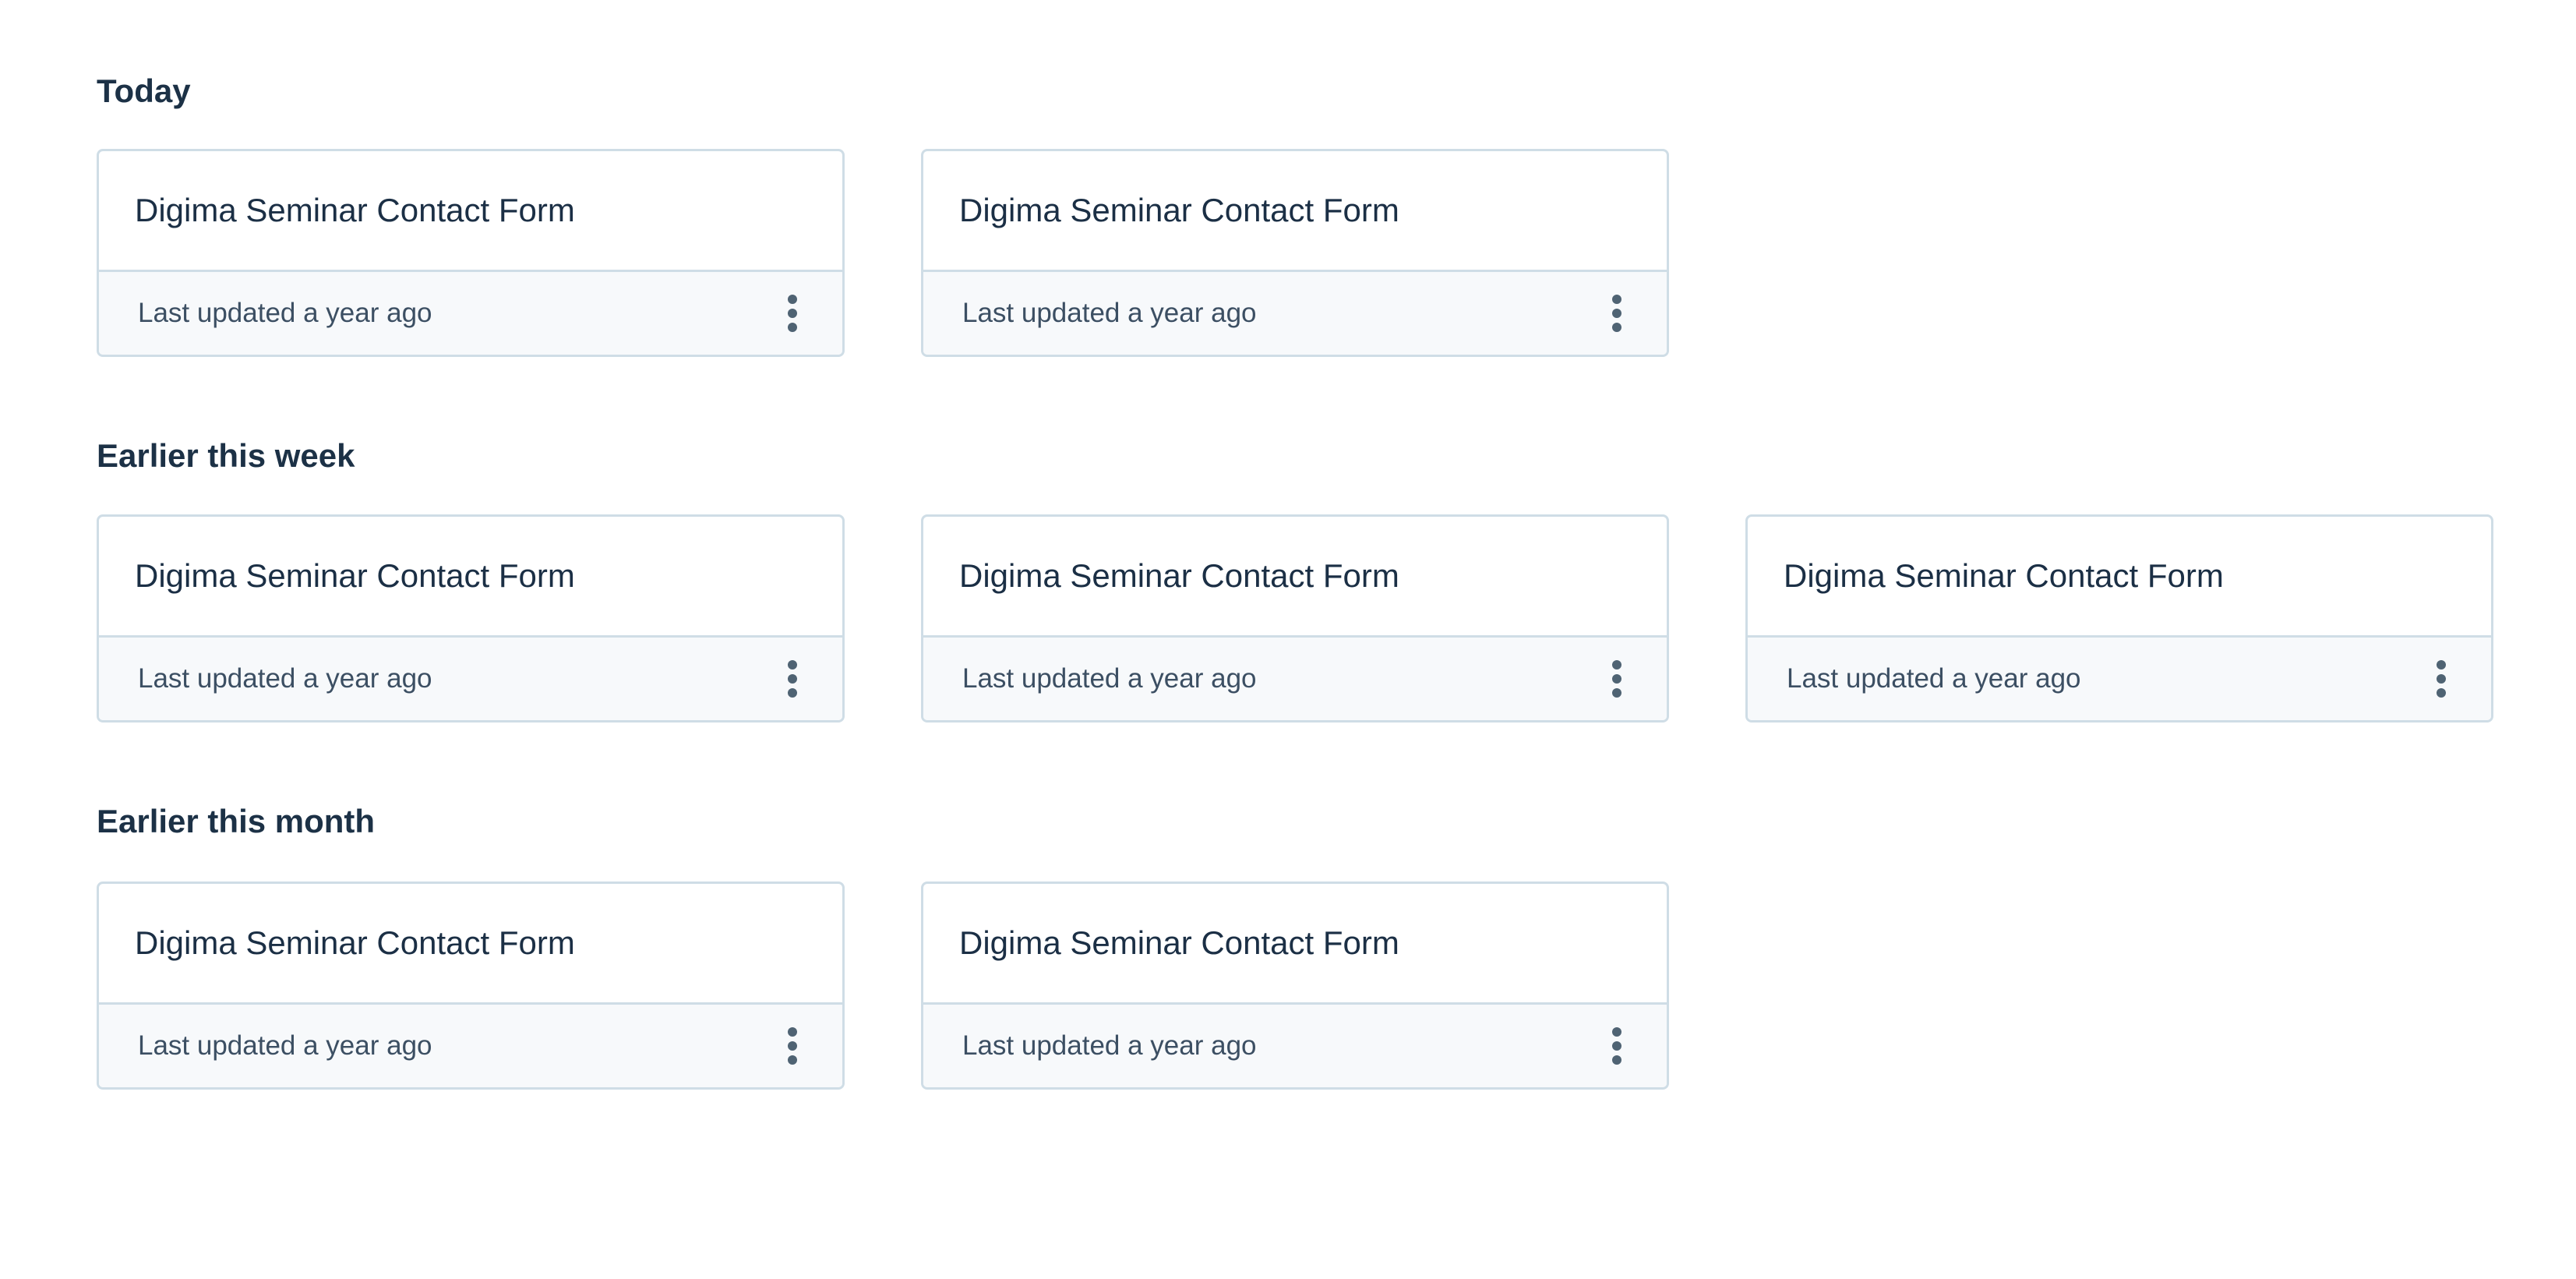 The height and width of the screenshot is (1279, 2576). What do you see at coordinates (236, 821) in the screenshot?
I see `section-title-earlier-this-month: Earlier this month` at bounding box center [236, 821].